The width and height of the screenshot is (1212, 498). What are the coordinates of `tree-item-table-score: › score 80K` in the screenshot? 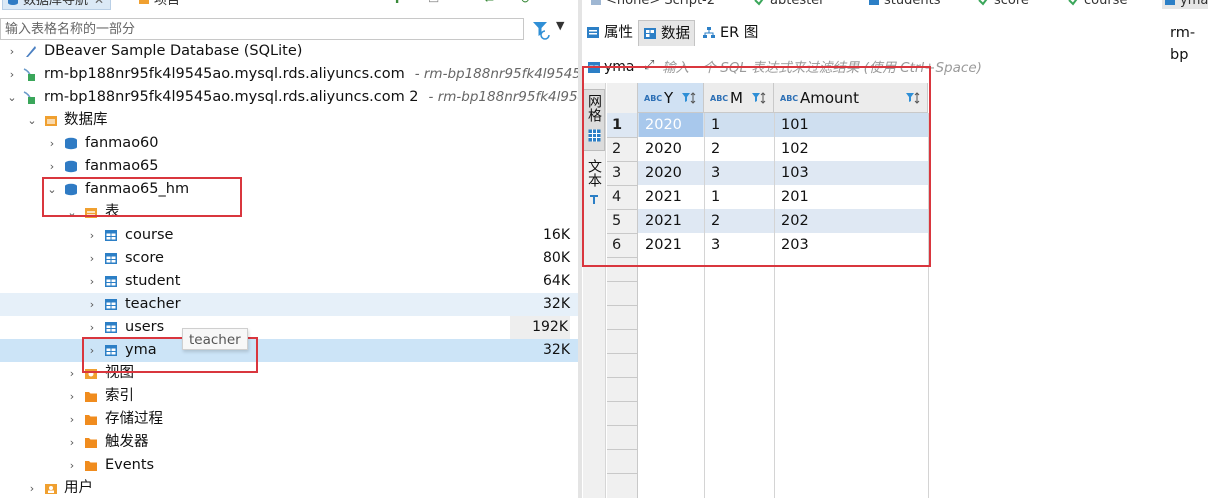 It's located at (289, 258).